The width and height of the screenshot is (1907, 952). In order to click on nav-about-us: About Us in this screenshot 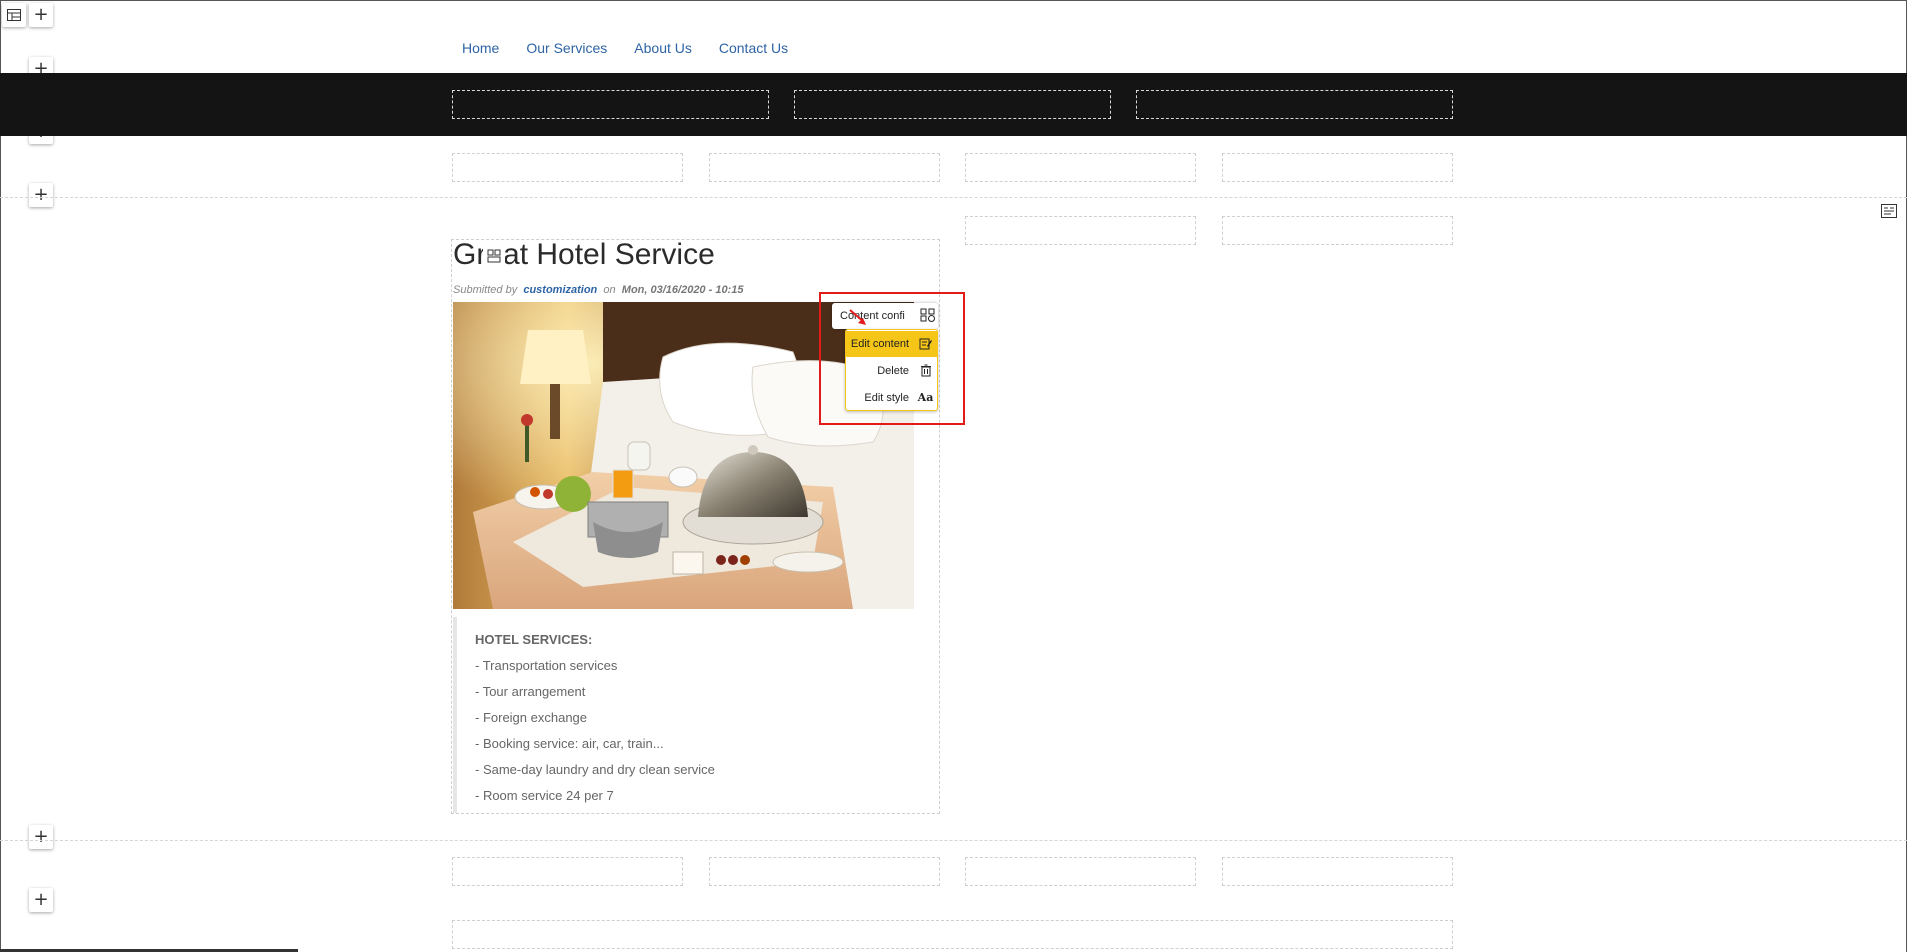, I will do `click(663, 48)`.